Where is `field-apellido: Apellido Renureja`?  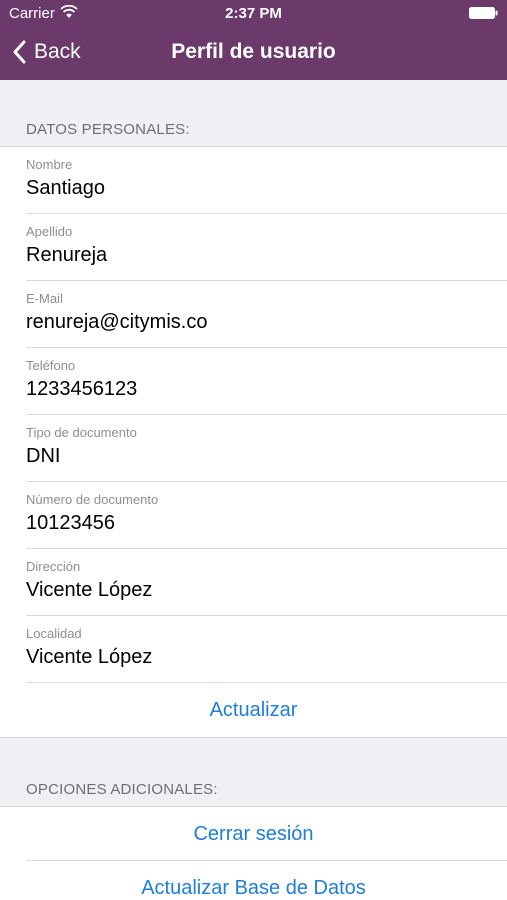 field-apellido: Apellido Renureja is located at coordinates (253, 247).